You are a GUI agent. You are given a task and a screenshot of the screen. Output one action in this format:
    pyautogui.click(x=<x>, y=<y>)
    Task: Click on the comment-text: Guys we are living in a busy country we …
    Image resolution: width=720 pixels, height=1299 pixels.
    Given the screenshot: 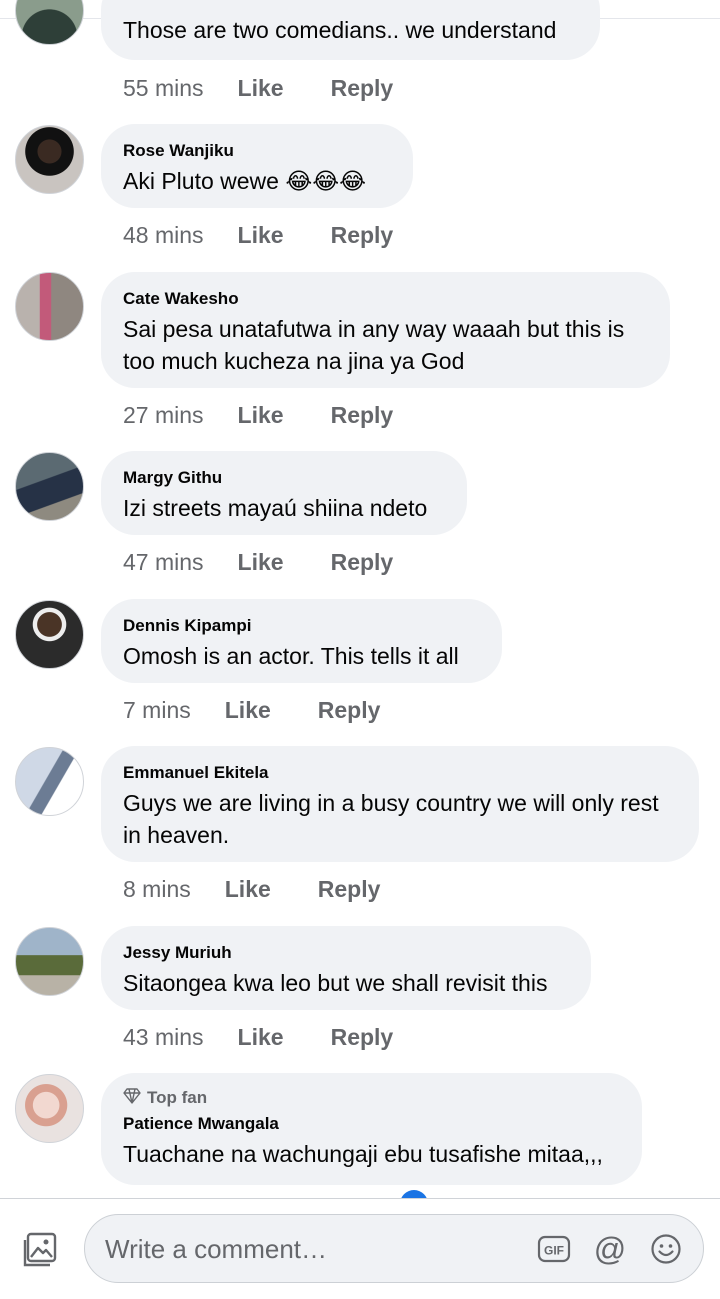 What is the action you would take?
    pyautogui.click(x=391, y=819)
    